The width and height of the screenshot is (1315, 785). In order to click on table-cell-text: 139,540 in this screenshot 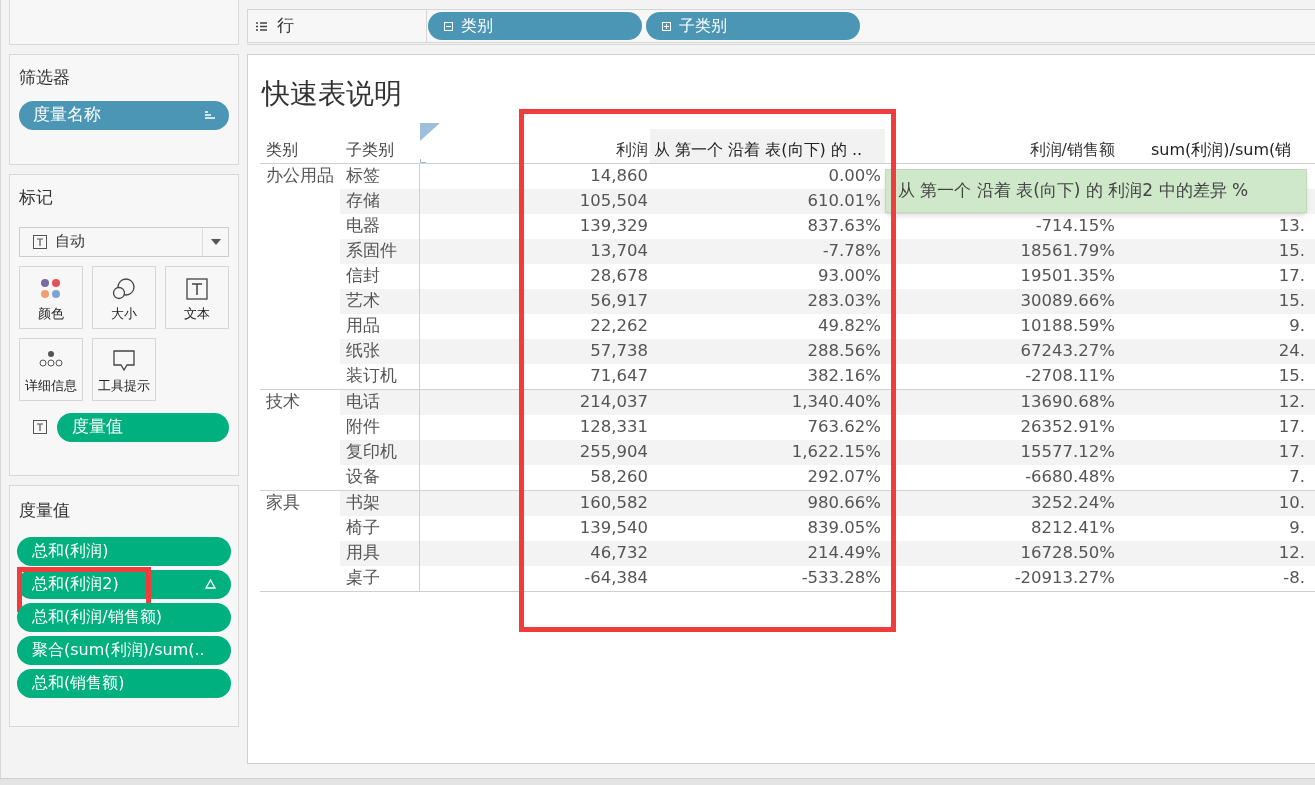, I will do `click(613, 528)`.